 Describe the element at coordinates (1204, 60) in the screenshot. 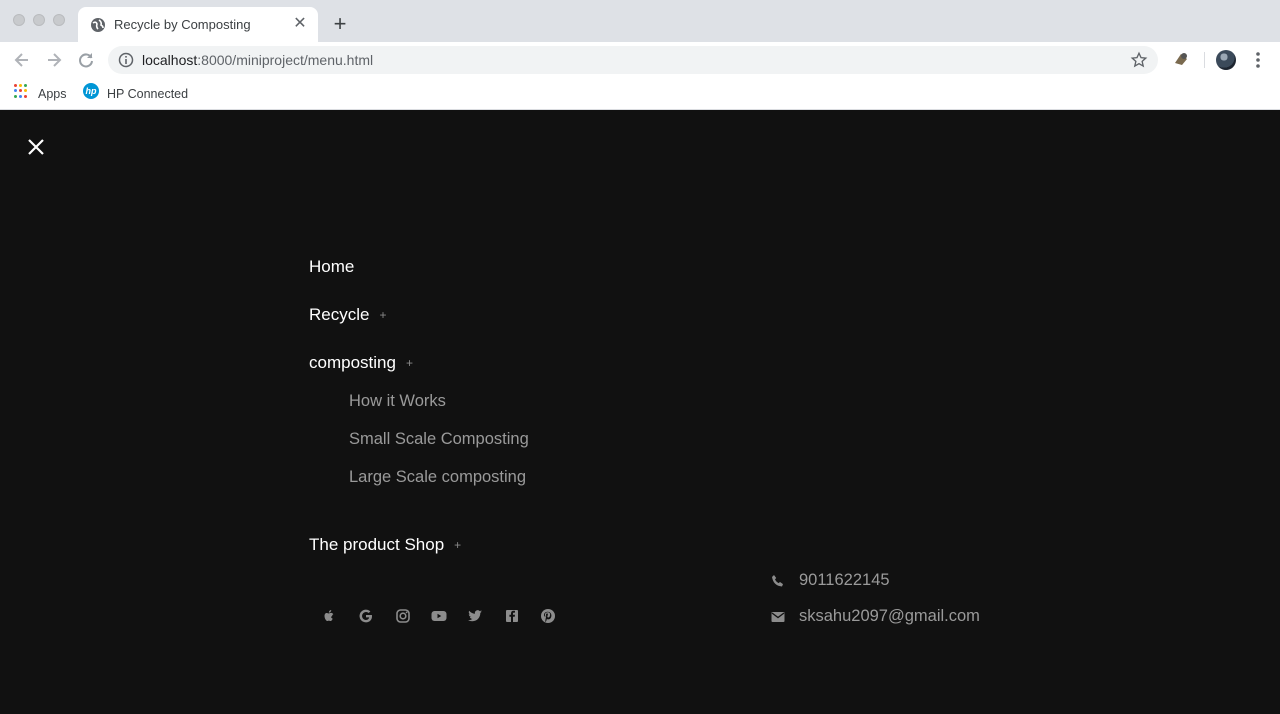

I see `toolbar-separator` at that location.